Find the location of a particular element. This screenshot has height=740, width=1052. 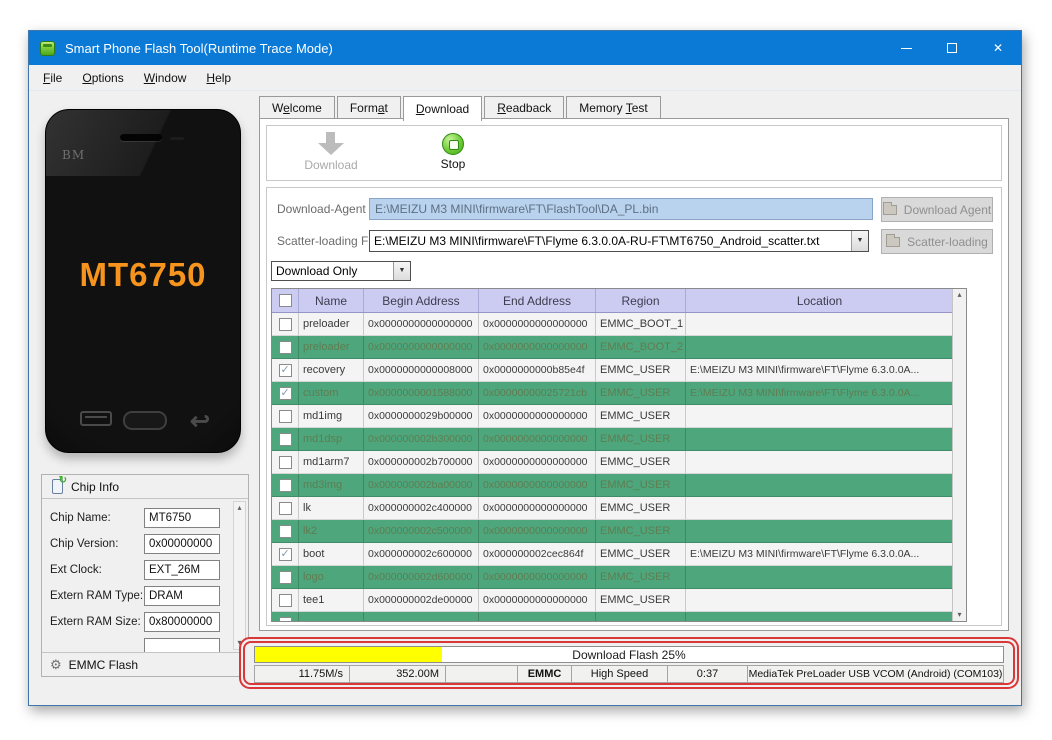

phone-menu-icon is located at coordinates (96, 418).